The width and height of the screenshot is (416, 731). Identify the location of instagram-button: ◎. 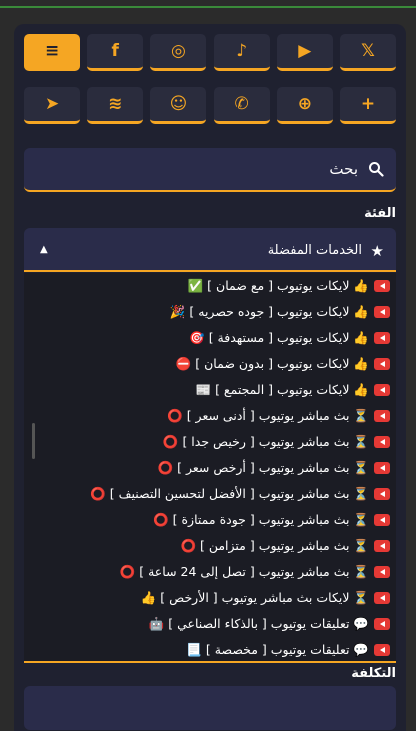
(178, 52).